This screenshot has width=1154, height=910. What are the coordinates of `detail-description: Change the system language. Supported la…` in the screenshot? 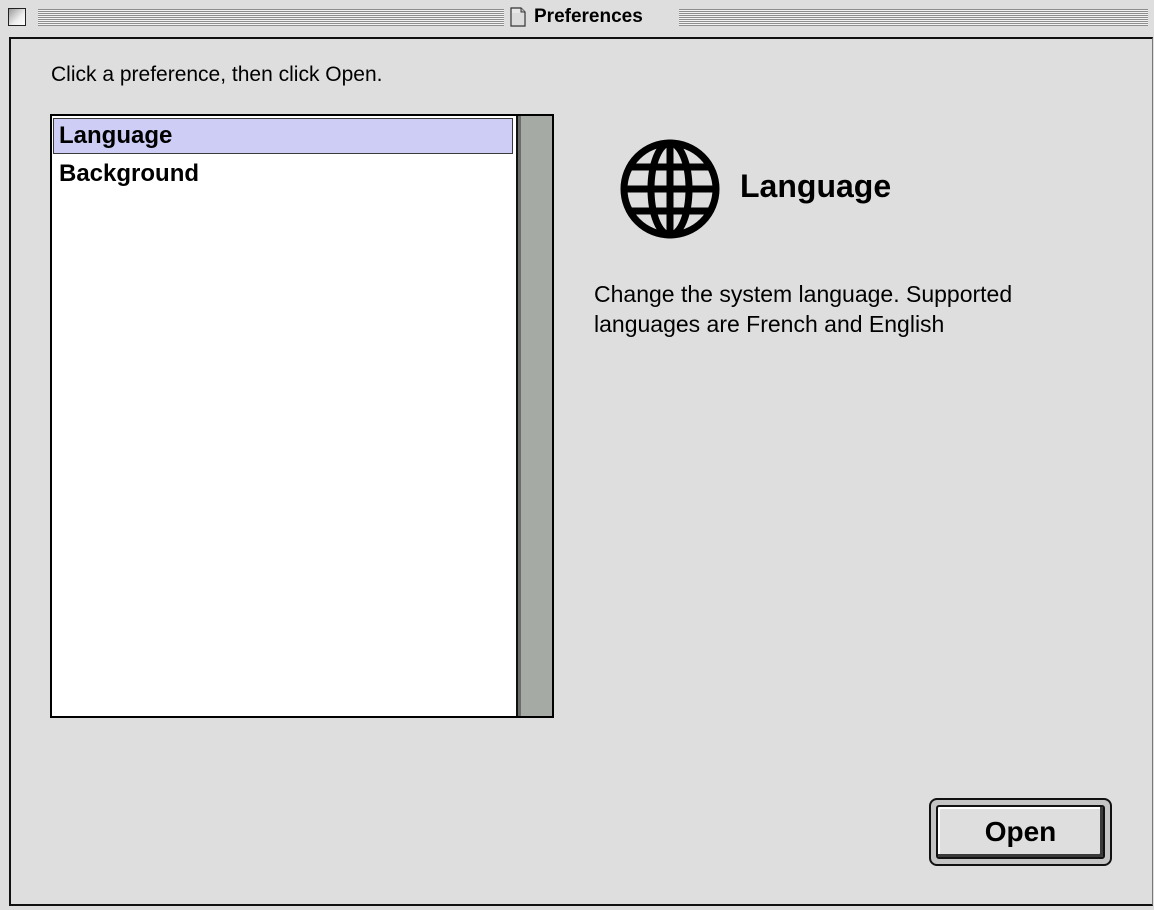 It's located at (803, 309).